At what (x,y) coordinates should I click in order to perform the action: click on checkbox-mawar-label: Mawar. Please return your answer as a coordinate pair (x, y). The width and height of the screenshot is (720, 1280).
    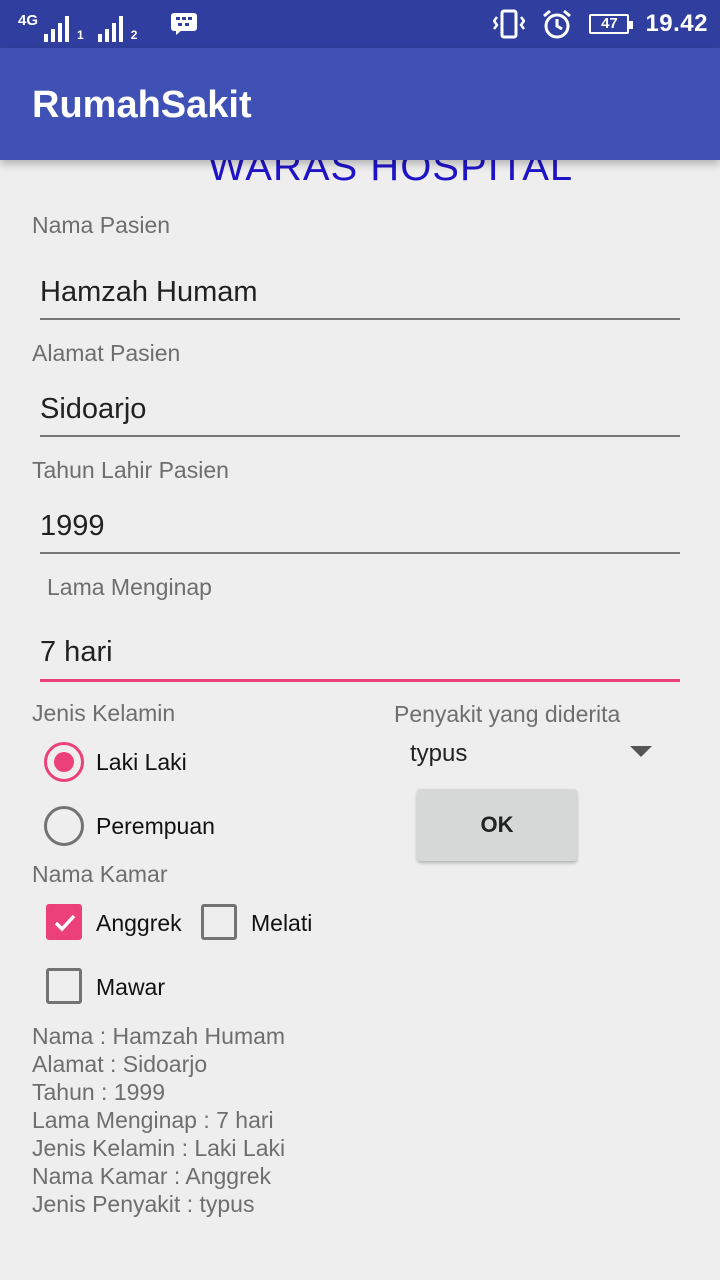
    Looking at the image, I should click on (130, 987).